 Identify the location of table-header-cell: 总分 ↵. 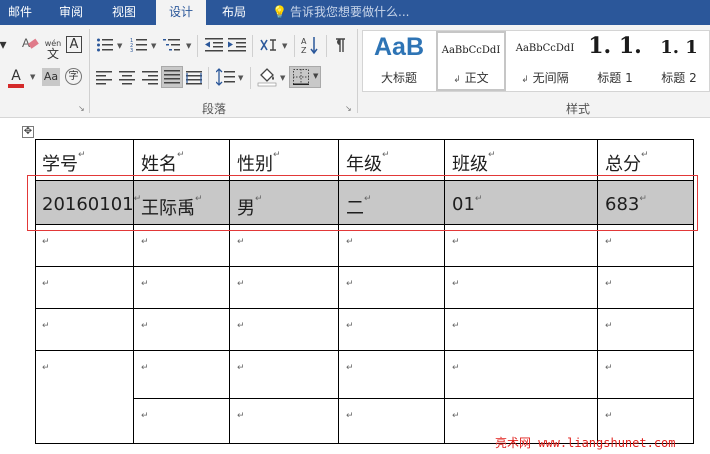
(627, 163).